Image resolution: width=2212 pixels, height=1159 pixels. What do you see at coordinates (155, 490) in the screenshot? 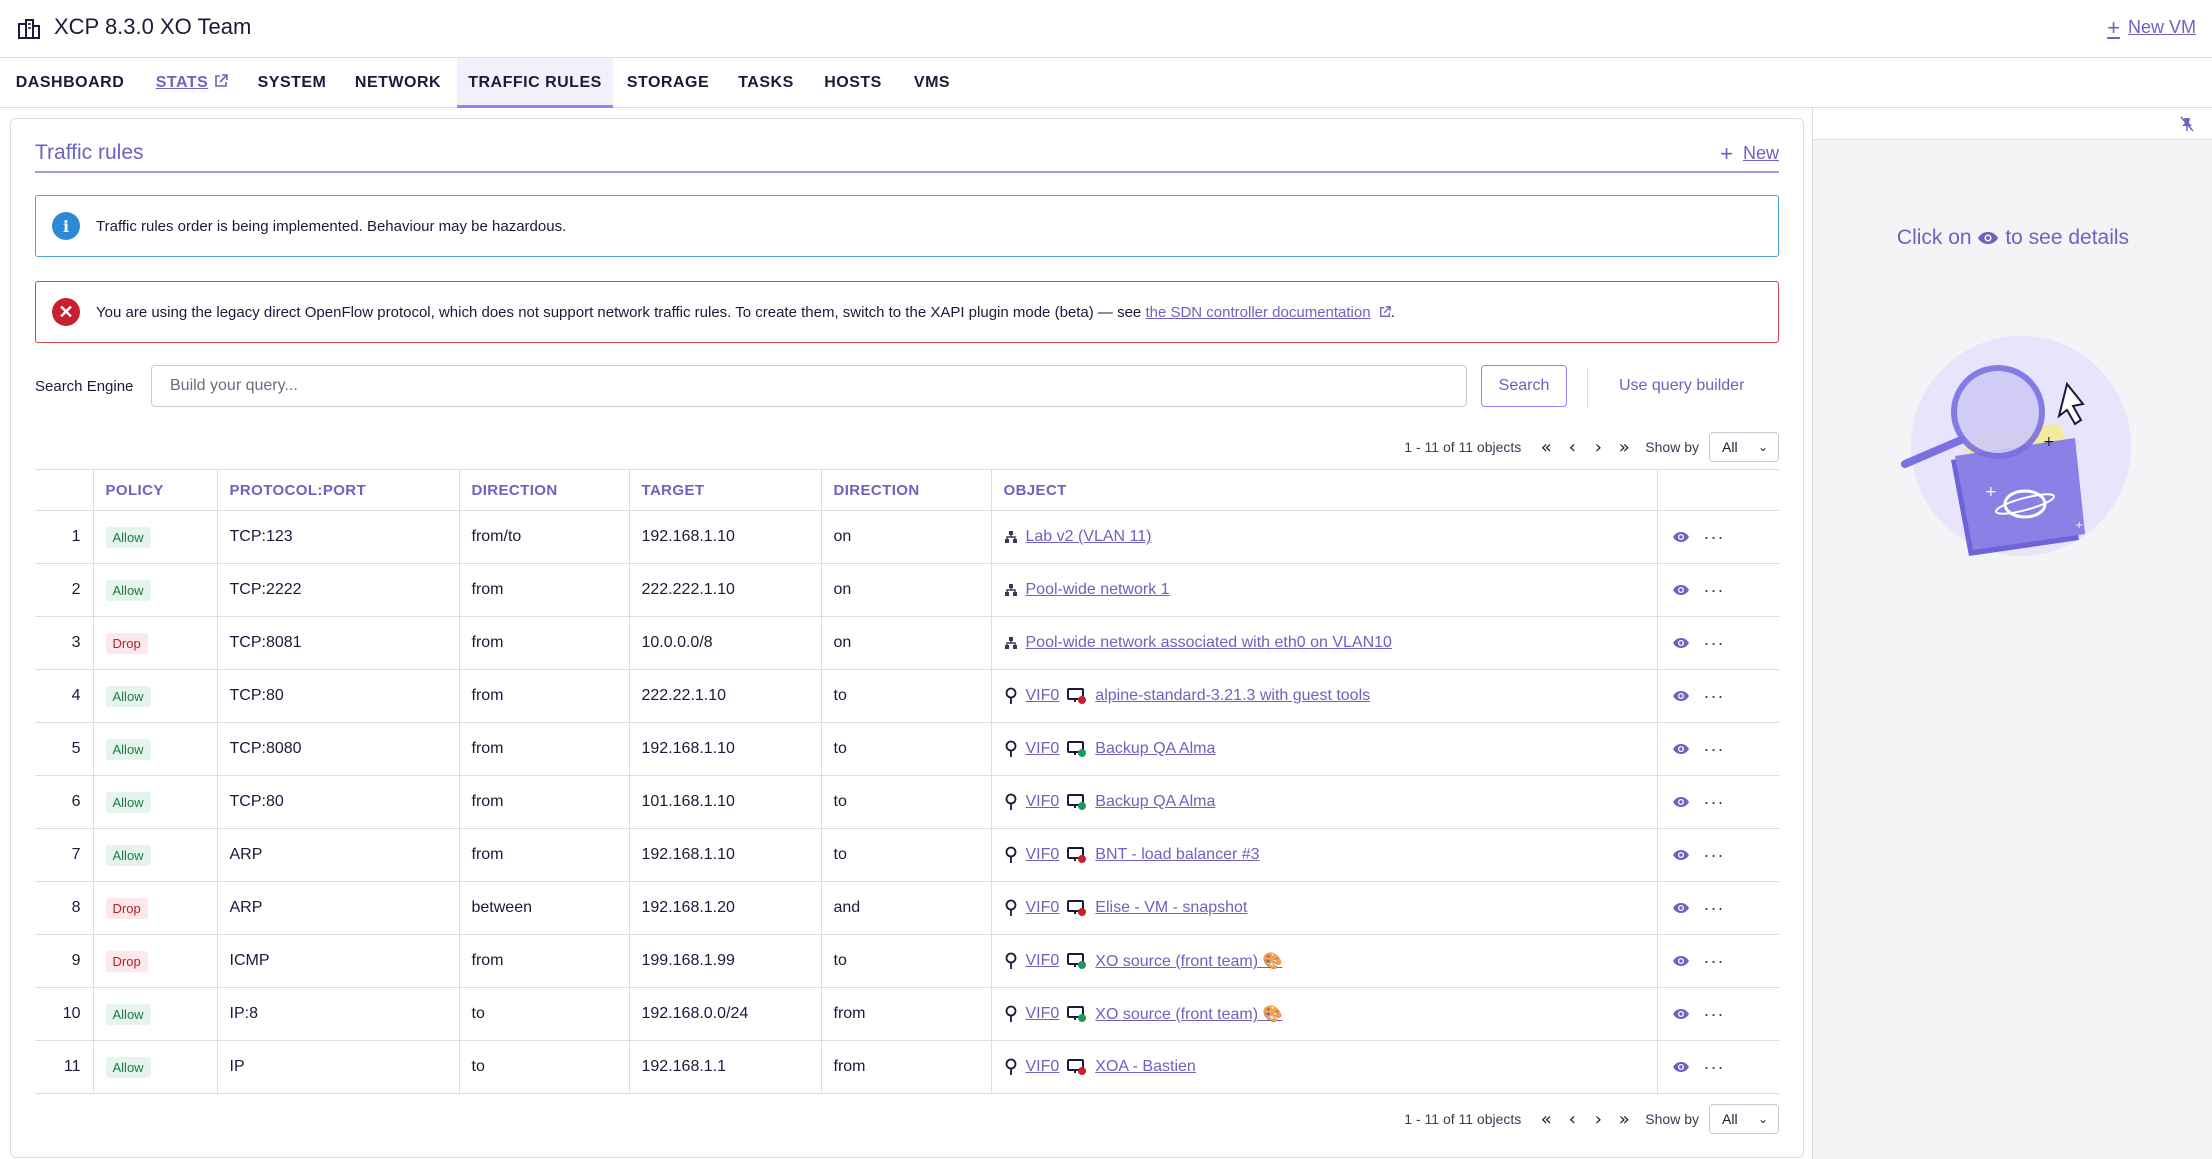
I see `column-header-policy: POLICY` at bounding box center [155, 490].